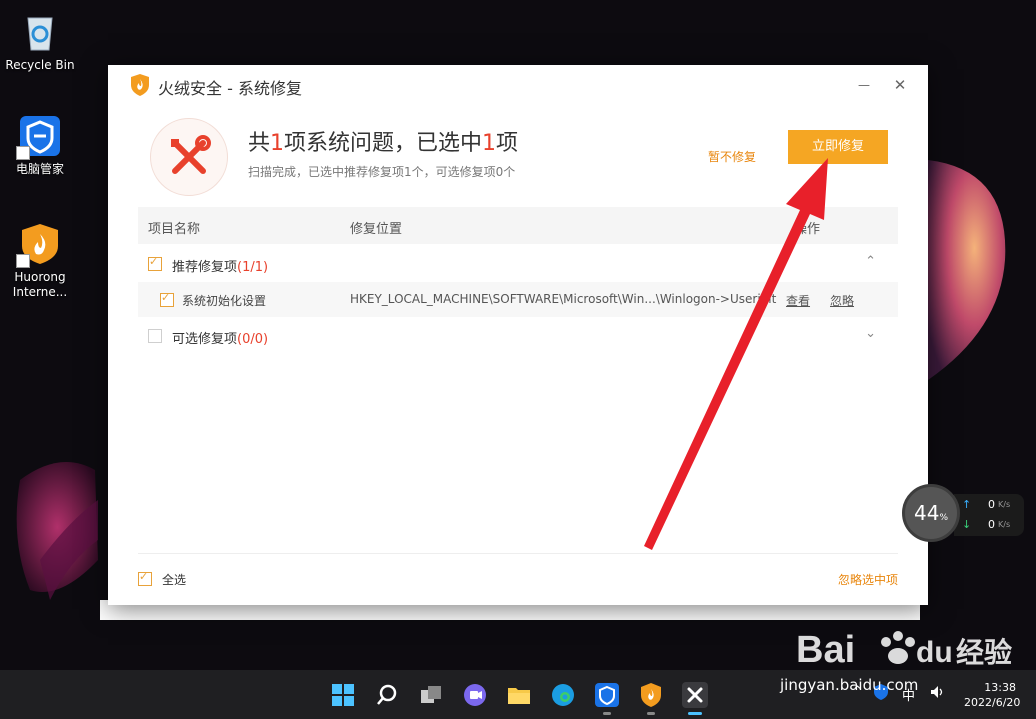 The height and width of the screenshot is (719, 1036). What do you see at coordinates (900, 85) in the screenshot?
I see `close-button: ✕` at bounding box center [900, 85].